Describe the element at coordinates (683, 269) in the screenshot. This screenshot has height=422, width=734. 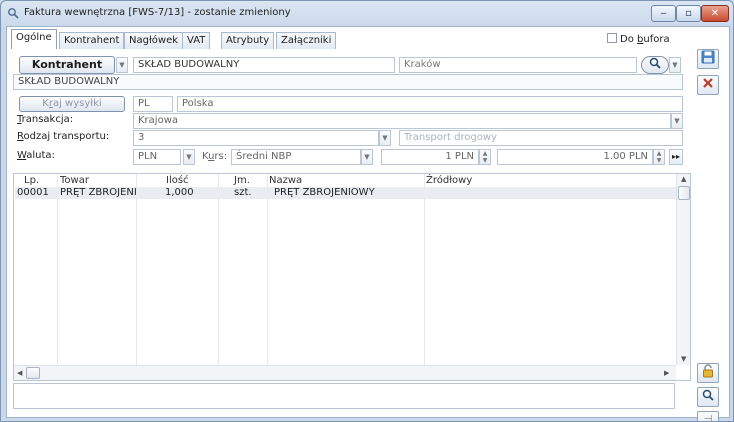
I see `vertical-scrollbar: ▲ ▼` at that location.